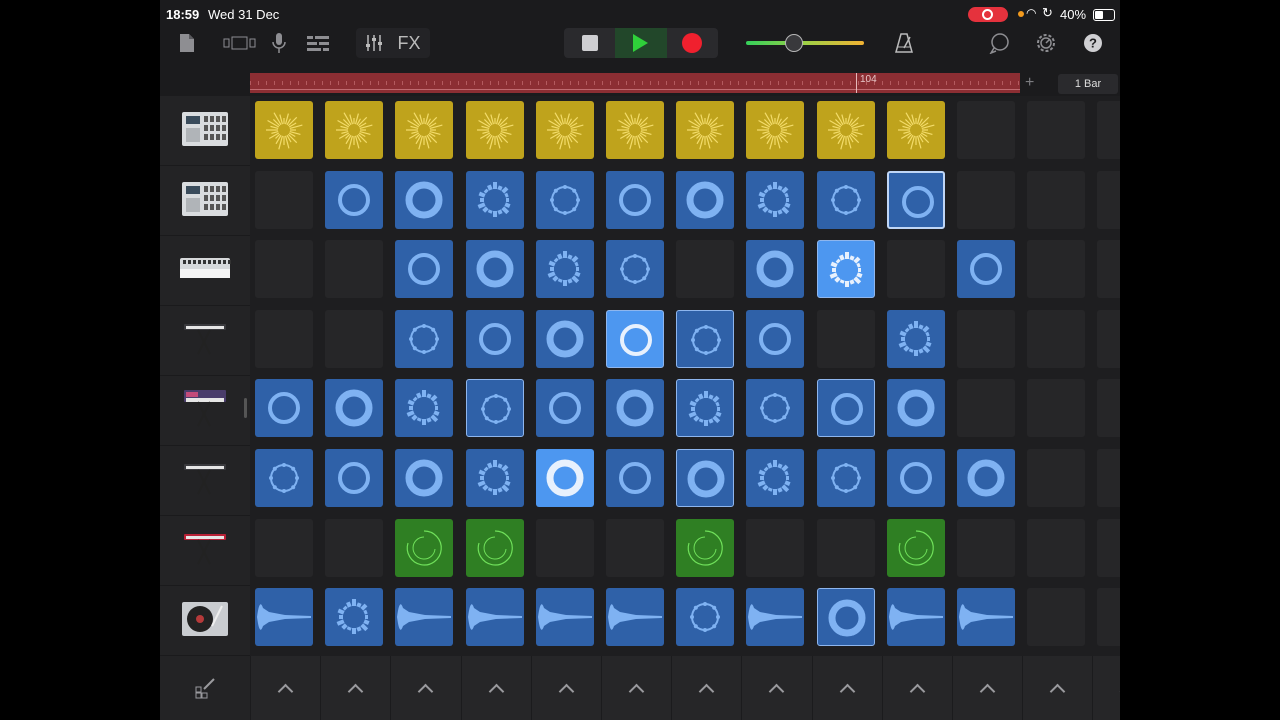 The image size is (1280, 720). Describe the element at coordinates (279, 43) in the screenshot. I see `microphone-icon` at that location.